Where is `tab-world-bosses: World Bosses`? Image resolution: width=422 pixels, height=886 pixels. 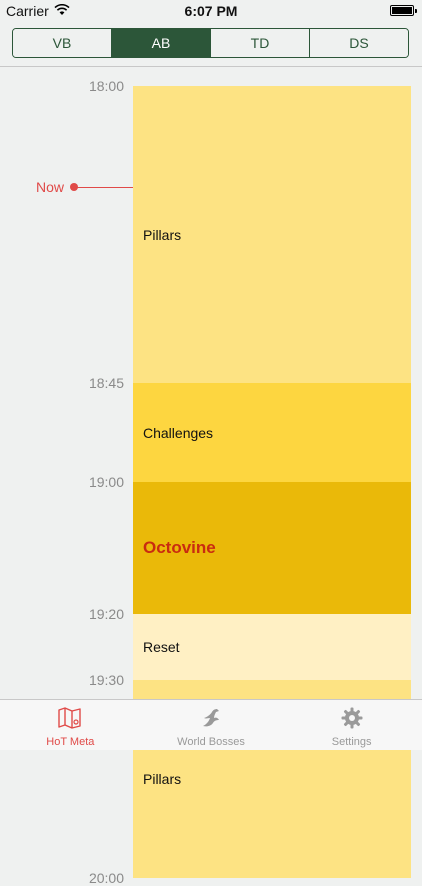 tab-world-bosses: World Bosses is located at coordinates (211, 725).